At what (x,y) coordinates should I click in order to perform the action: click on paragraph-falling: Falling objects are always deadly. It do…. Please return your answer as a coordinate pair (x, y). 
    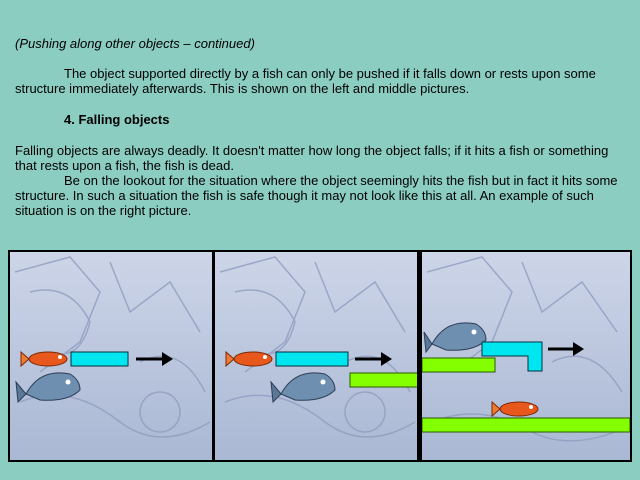
    Looking at the image, I should click on (320, 180).